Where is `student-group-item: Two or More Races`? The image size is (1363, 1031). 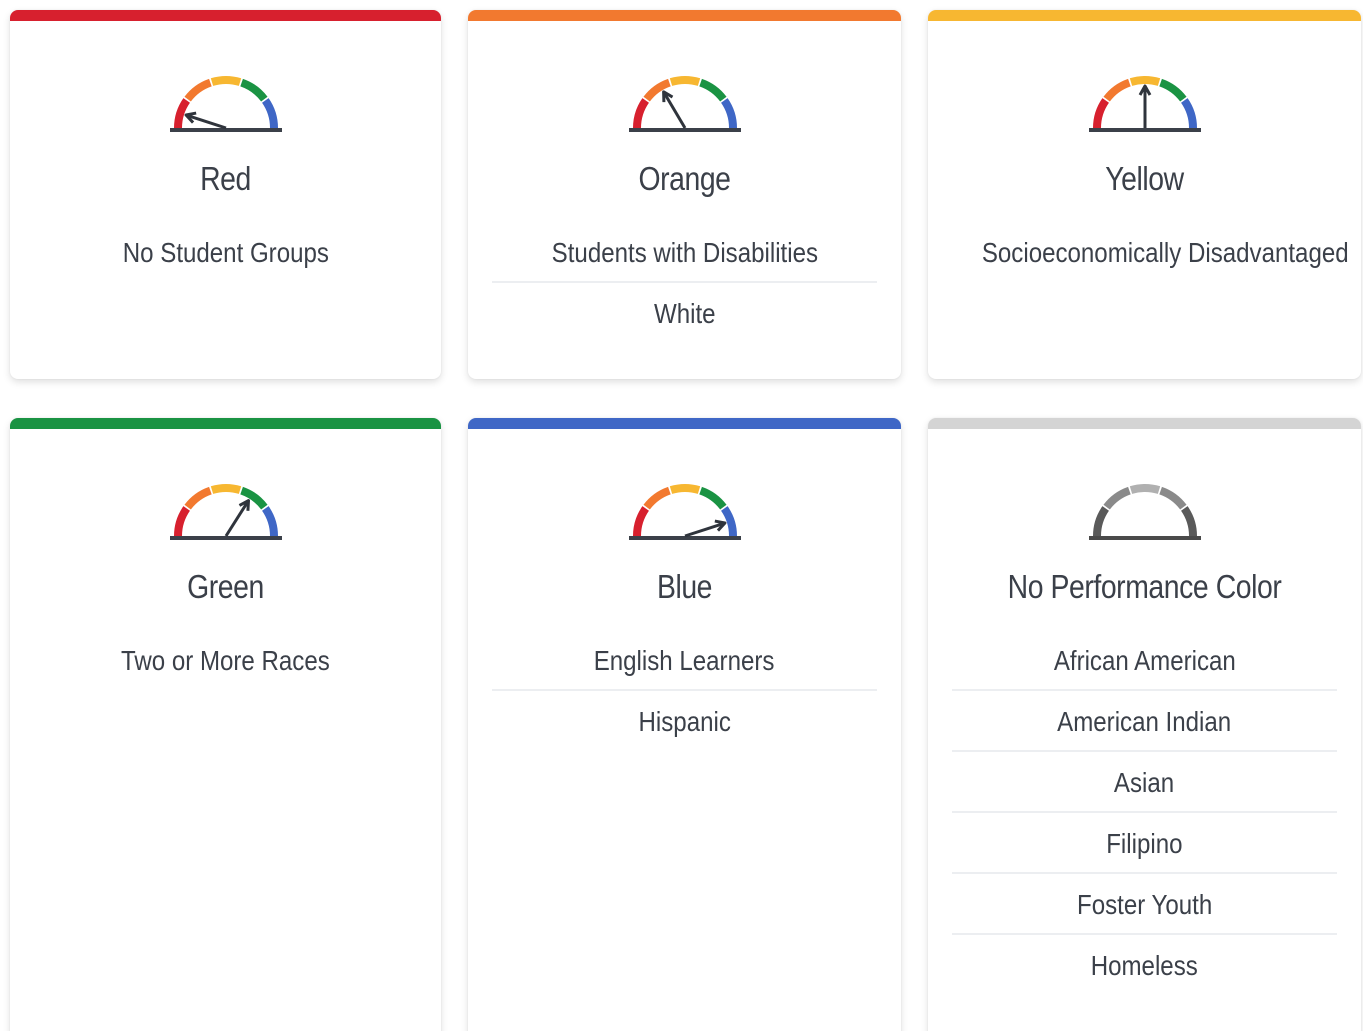
student-group-item: Two or More Races is located at coordinates (225, 660).